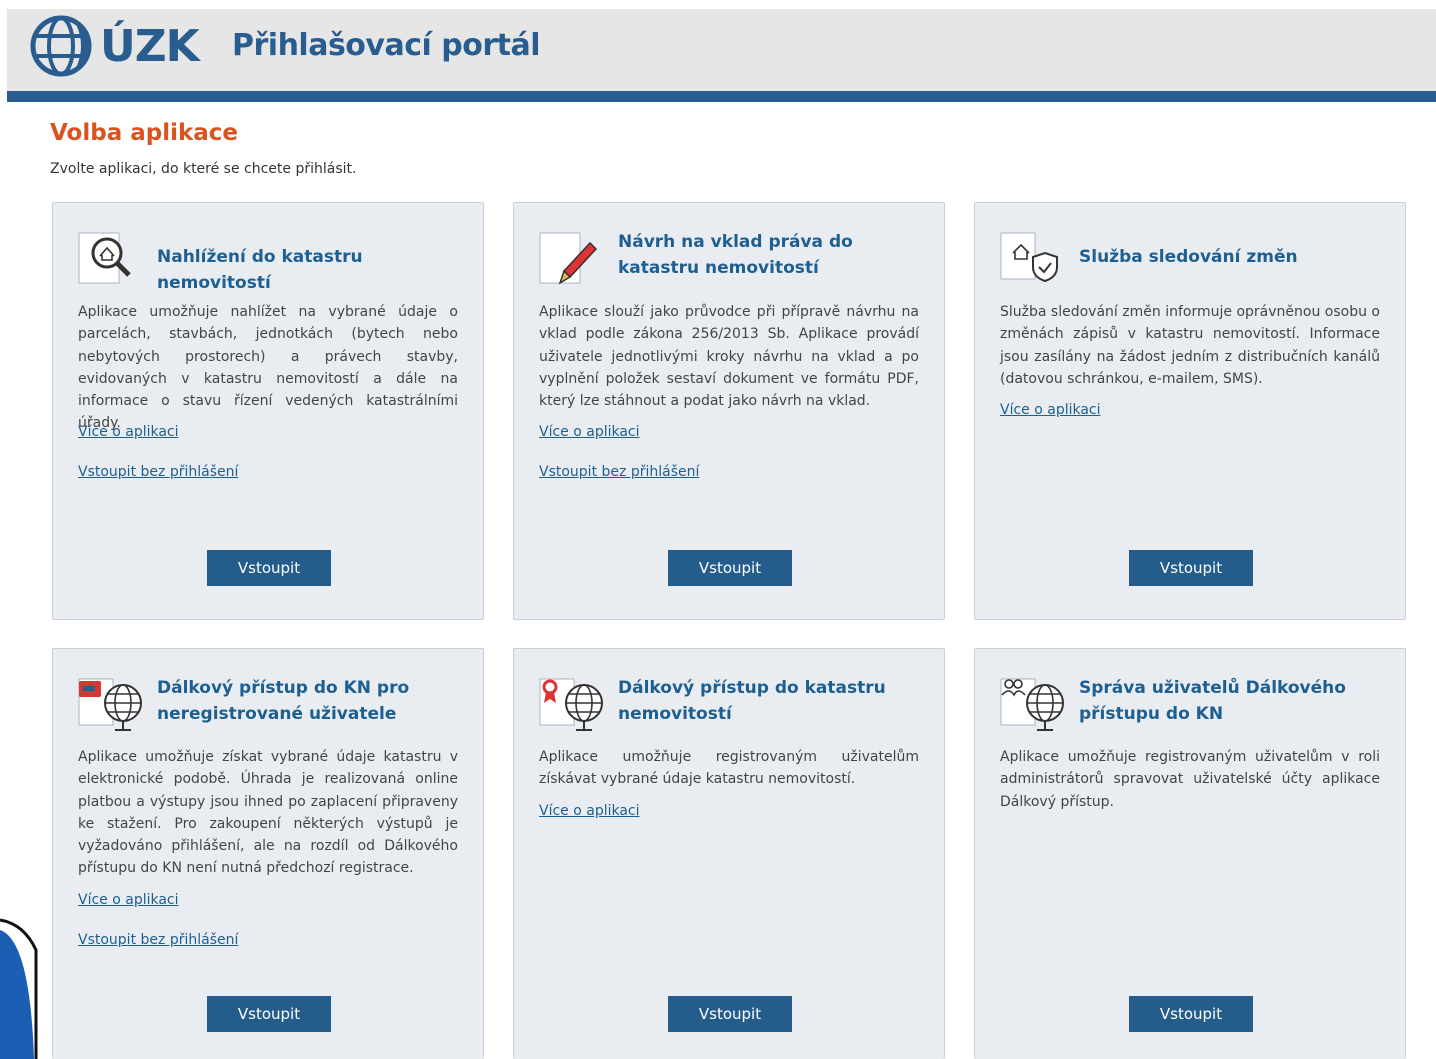 Image resolution: width=1436 pixels, height=1059 pixels. I want to click on header-accent-bar, so click(721, 96).